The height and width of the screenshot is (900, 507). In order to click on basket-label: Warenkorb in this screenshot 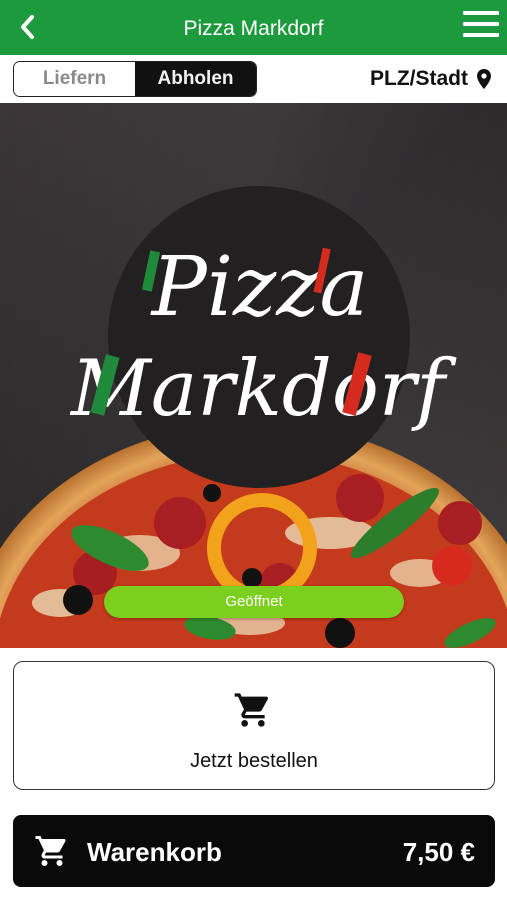, I will do `click(154, 852)`.